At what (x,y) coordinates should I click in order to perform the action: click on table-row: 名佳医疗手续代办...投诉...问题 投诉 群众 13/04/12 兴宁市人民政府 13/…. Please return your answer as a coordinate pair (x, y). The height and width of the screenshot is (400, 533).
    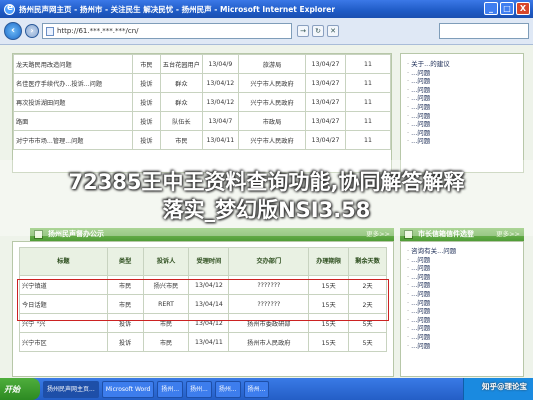
    Looking at the image, I should click on (202, 83).